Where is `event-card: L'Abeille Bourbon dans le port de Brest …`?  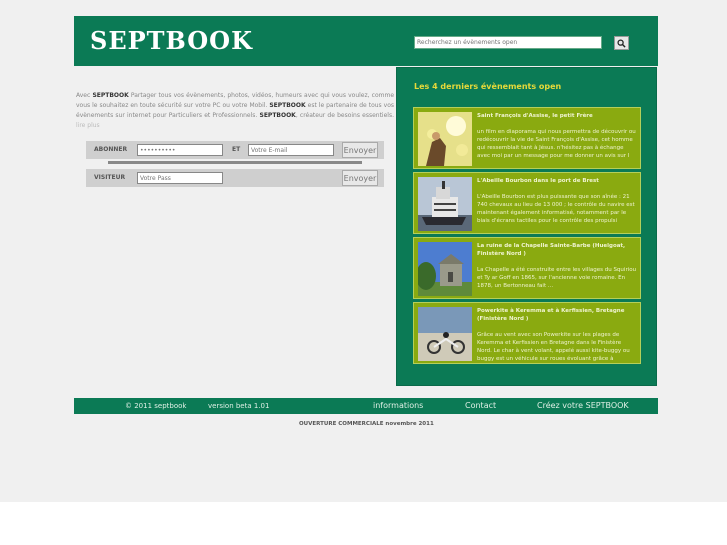 event-card: L'Abeille Bourbon dans le port de Brest … is located at coordinates (527, 203).